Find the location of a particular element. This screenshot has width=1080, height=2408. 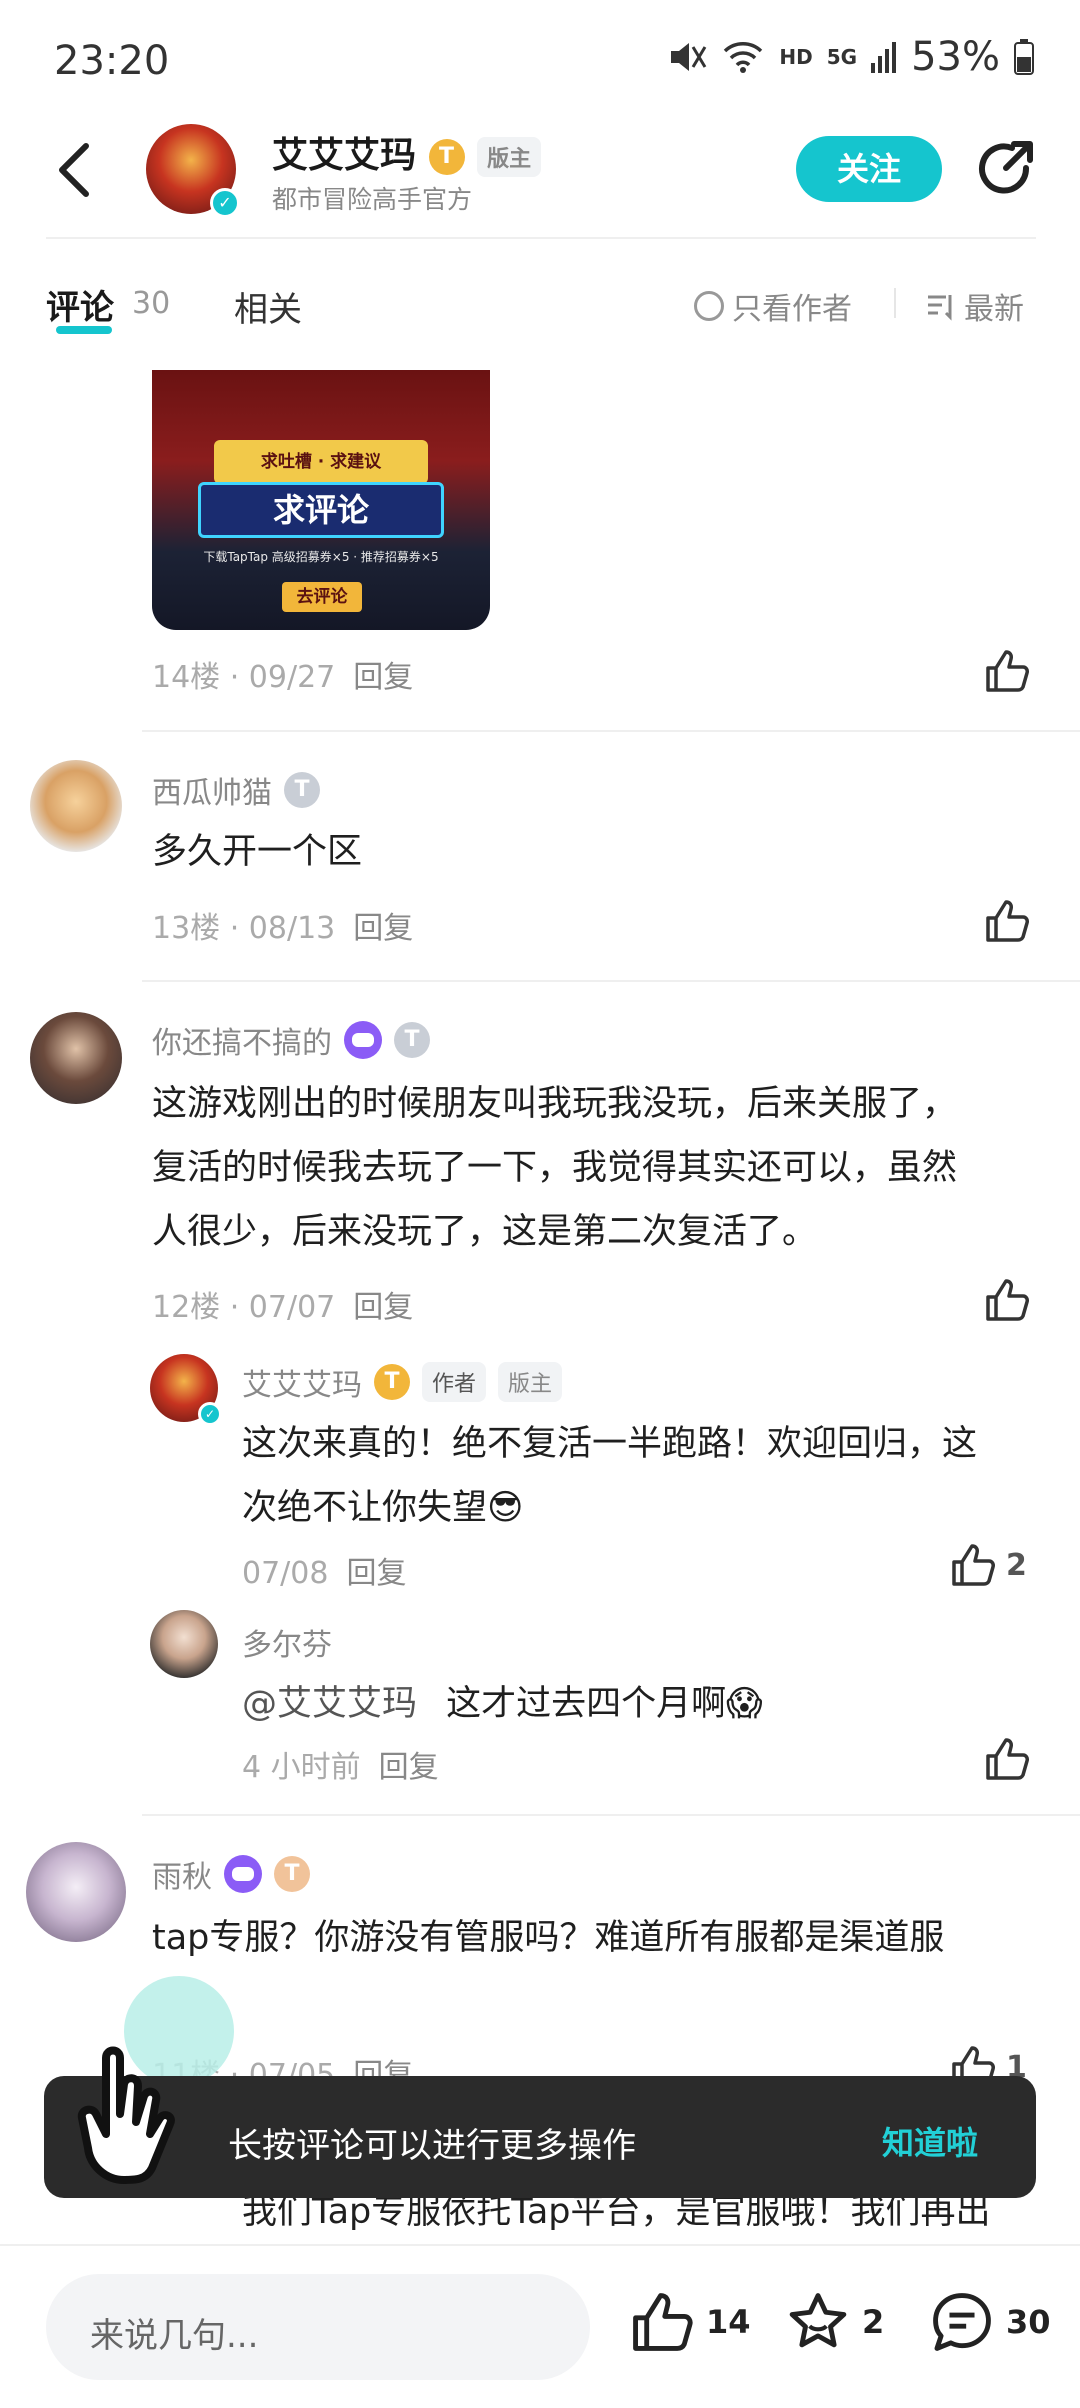

like-count: 2 is located at coordinates (1016, 1565).